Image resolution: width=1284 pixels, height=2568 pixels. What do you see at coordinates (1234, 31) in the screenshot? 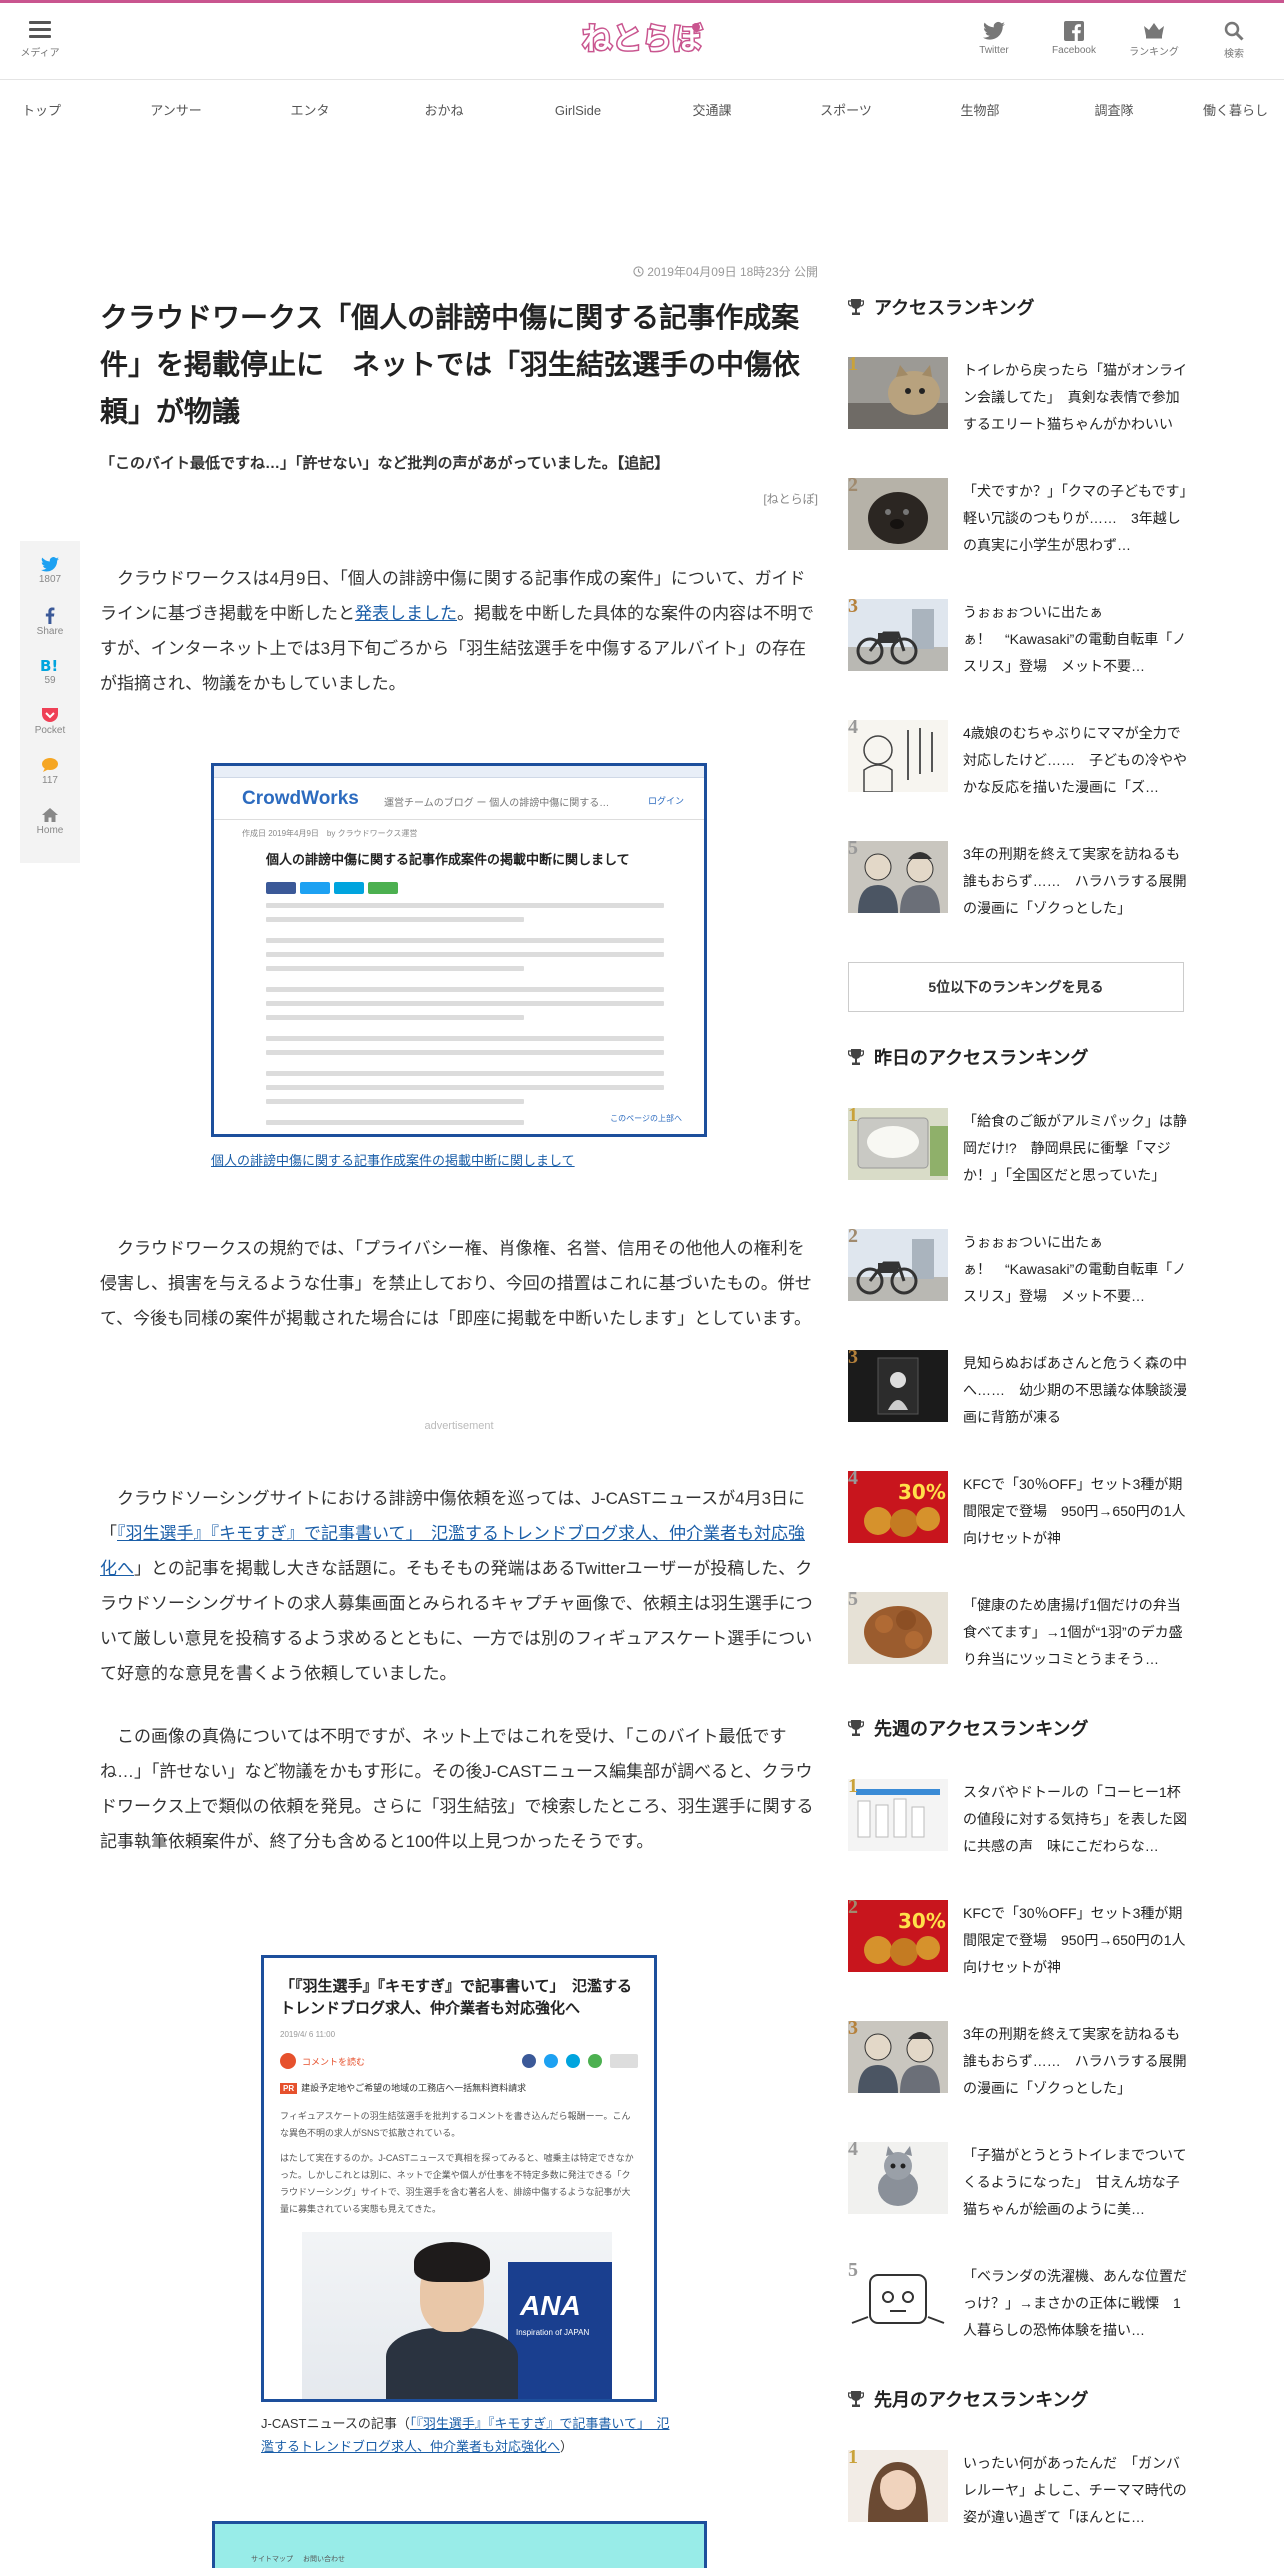
I see `search-icon` at bounding box center [1234, 31].